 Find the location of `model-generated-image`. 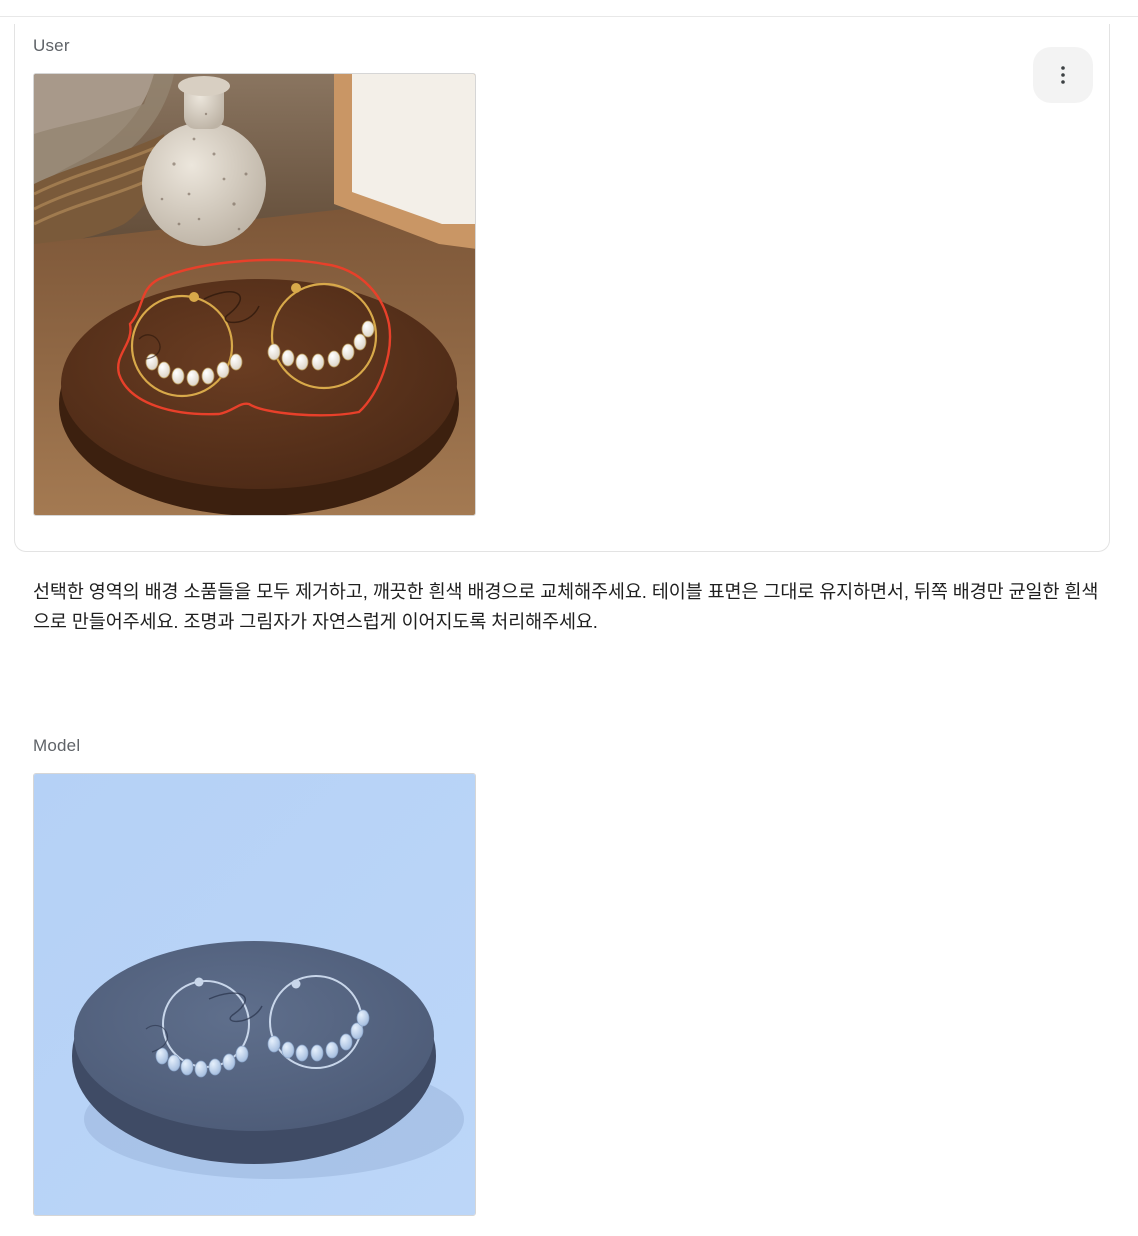

model-generated-image is located at coordinates (254, 994).